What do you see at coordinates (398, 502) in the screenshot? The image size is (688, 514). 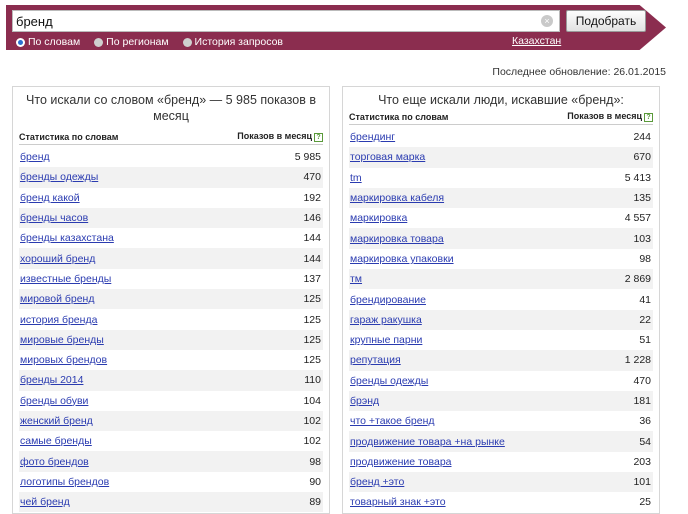 I see `query-link: товарный знак +это` at bounding box center [398, 502].